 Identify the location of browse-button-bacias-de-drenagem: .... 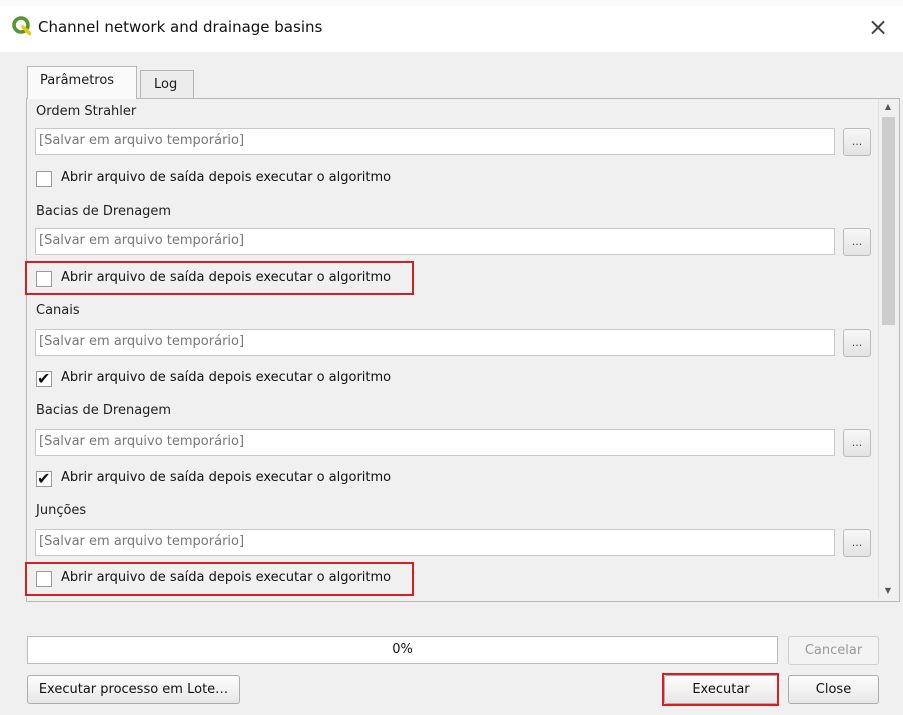
(857, 242).